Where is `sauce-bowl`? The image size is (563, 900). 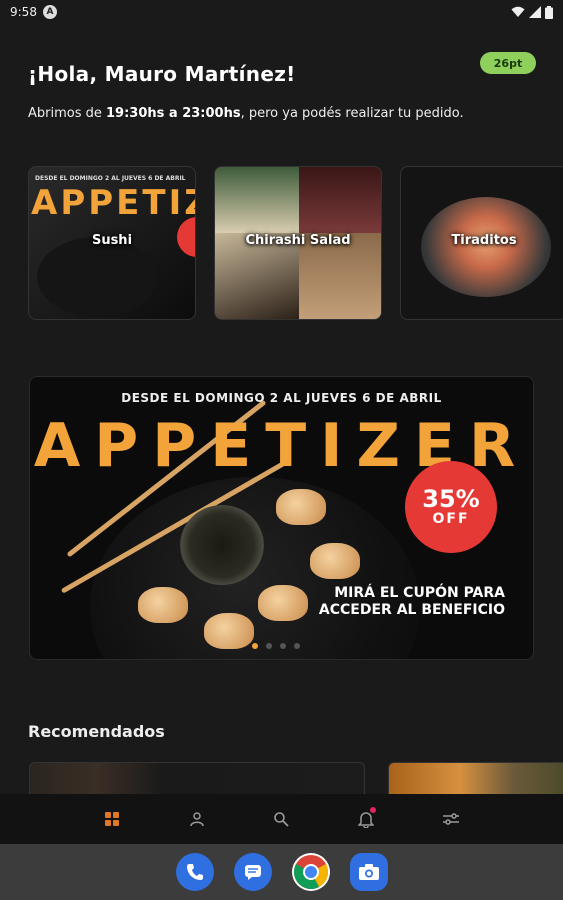 sauce-bowl is located at coordinates (222, 545).